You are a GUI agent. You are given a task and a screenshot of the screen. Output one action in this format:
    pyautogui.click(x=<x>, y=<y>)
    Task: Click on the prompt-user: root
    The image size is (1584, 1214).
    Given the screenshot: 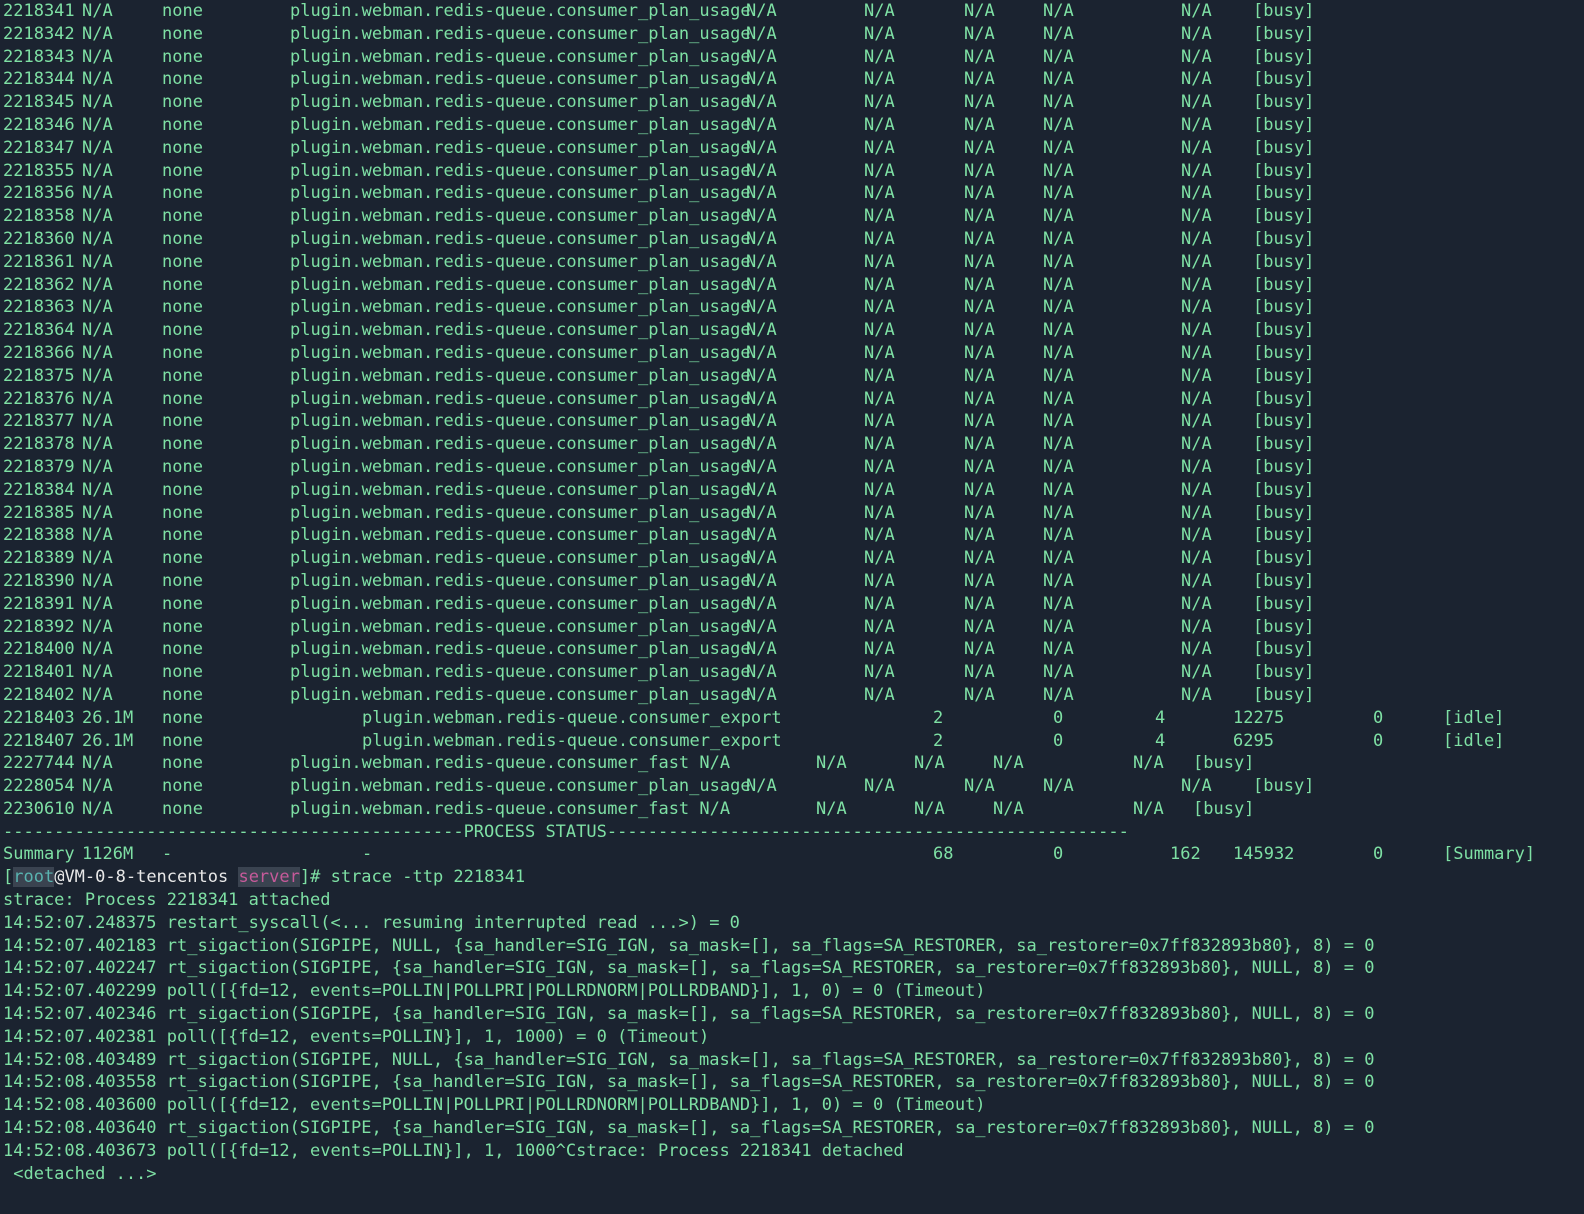 What is the action you would take?
    pyautogui.click(x=34, y=877)
    